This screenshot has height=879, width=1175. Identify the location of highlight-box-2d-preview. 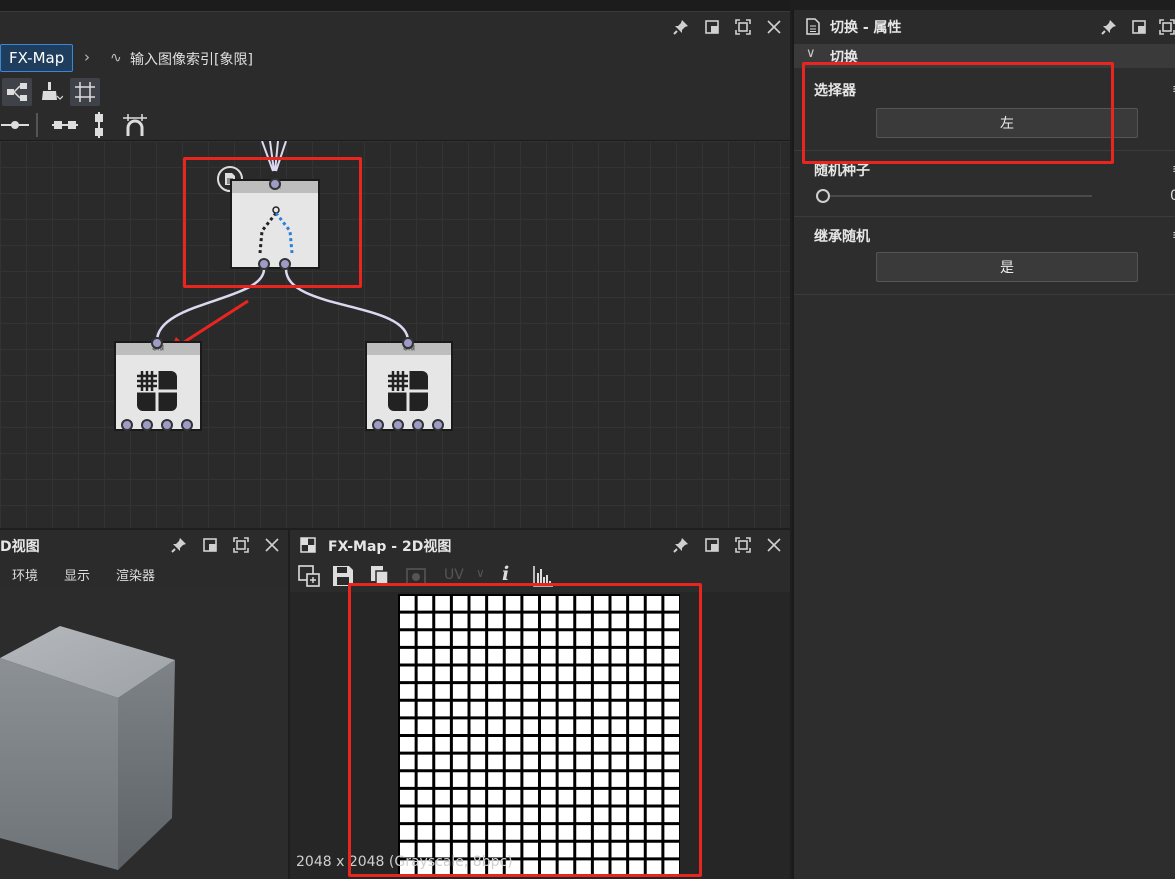
(525, 730).